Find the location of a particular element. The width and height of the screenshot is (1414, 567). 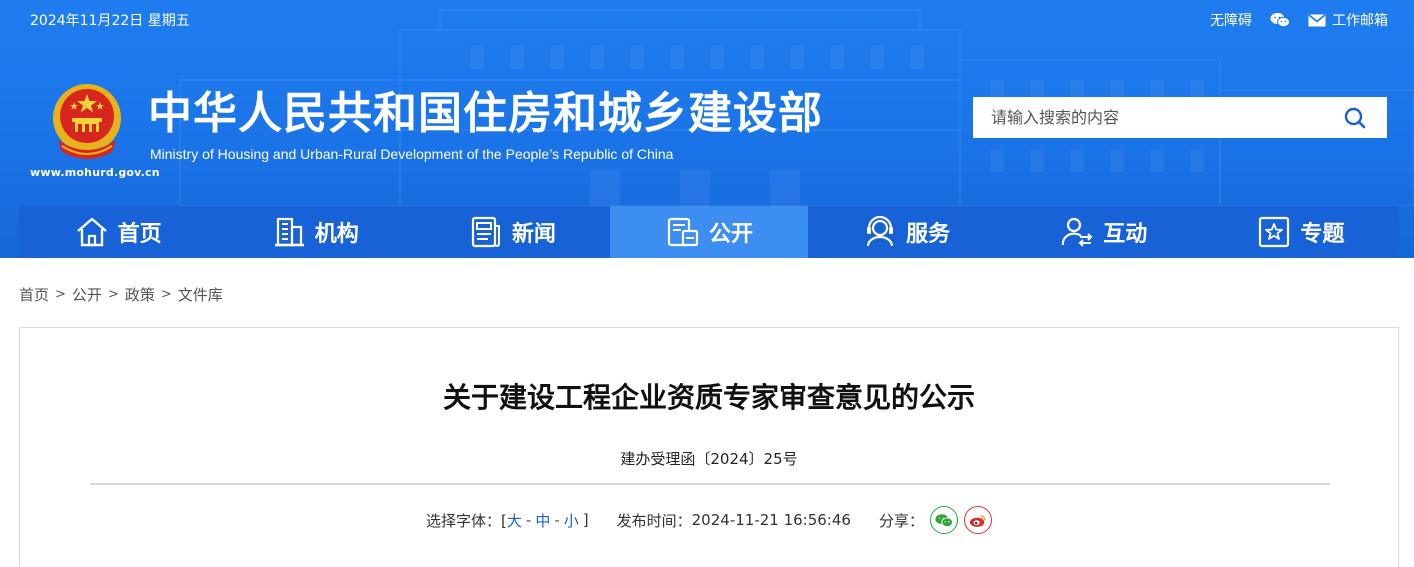

nav-item-label: 专题 is located at coordinates (1322, 234).